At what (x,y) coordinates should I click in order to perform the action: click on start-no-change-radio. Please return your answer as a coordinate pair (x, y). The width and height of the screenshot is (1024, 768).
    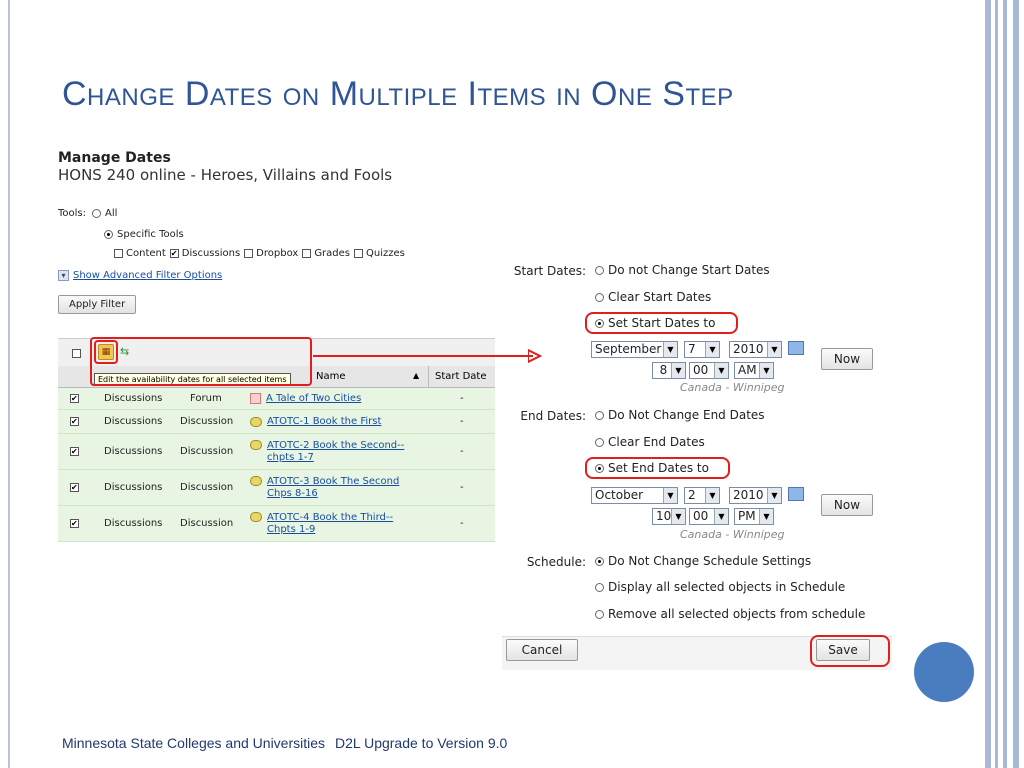
    Looking at the image, I should click on (599, 270).